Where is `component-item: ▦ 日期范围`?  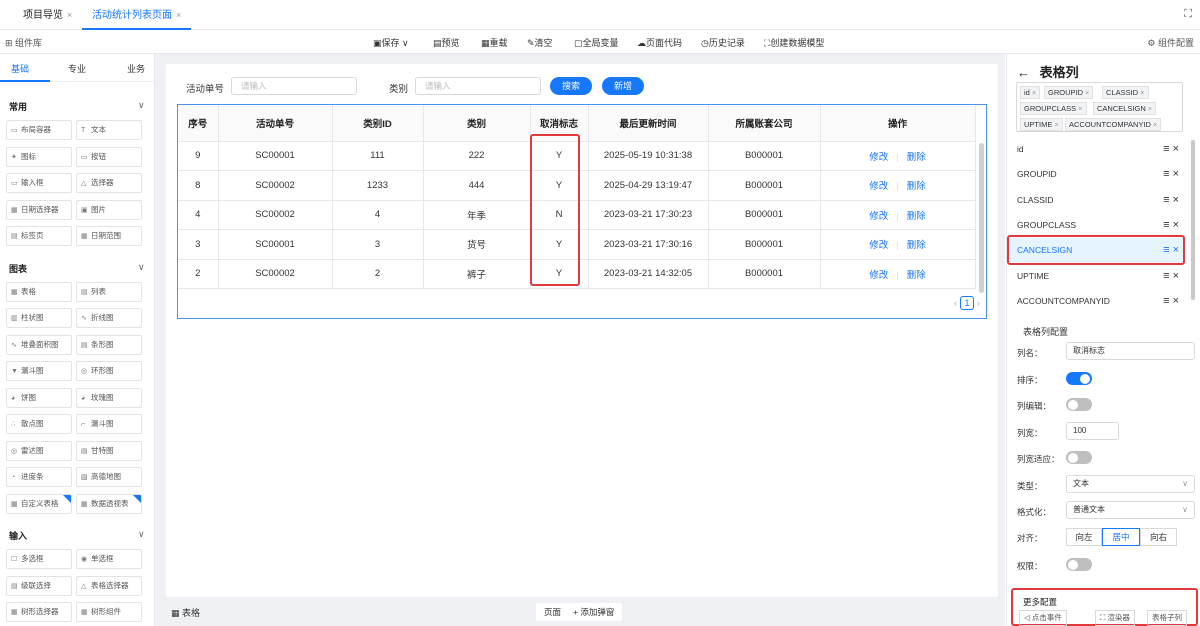 component-item: ▦ 日期范围 is located at coordinates (109, 236).